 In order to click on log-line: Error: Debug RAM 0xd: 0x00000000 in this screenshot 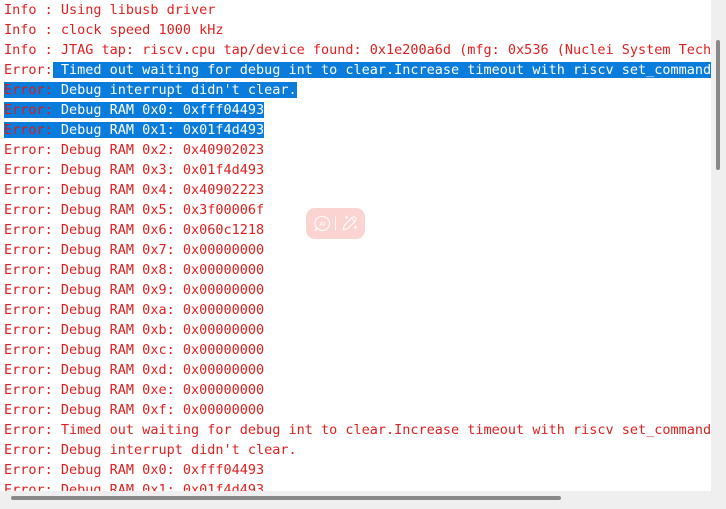, I will do `click(355, 370)`.